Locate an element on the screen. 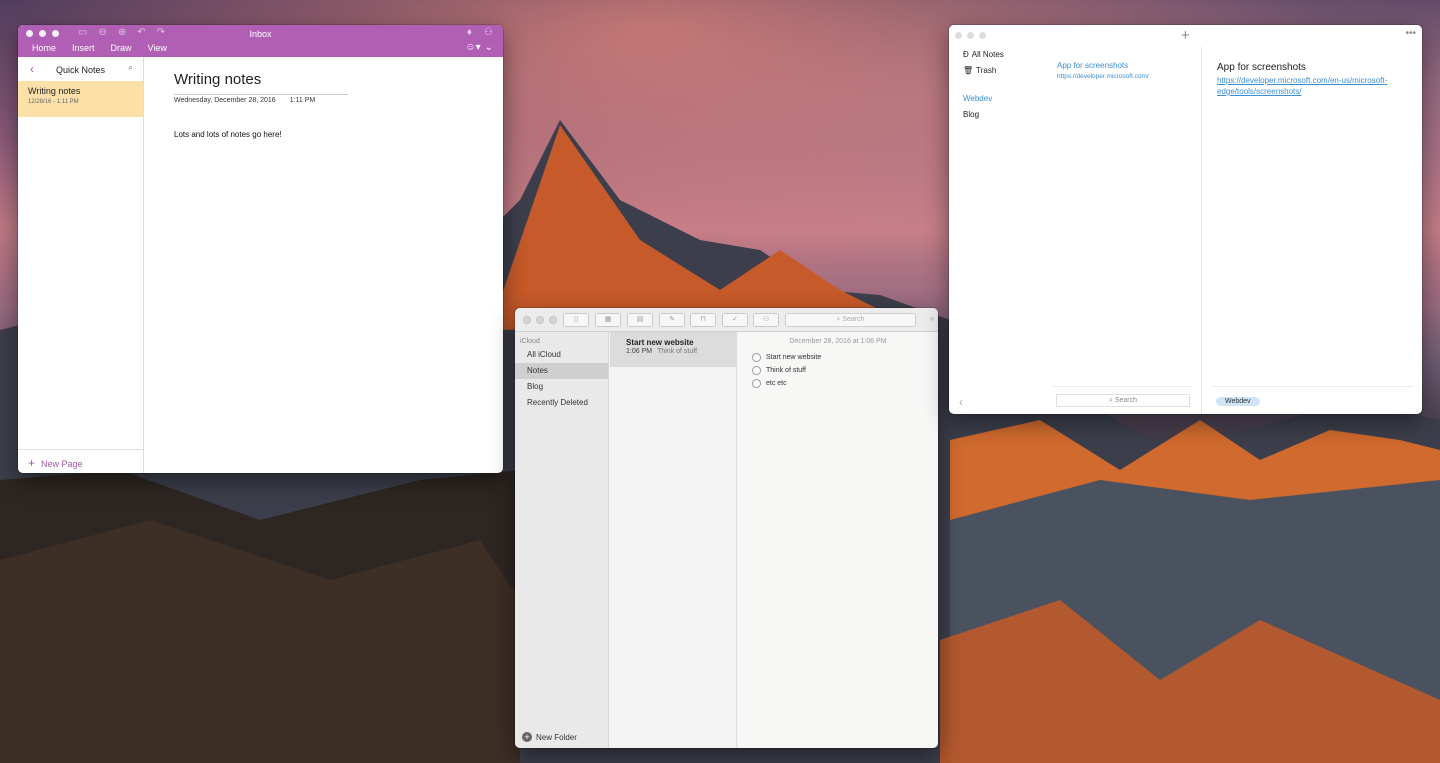 This screenshot has height=763, width=1440. ribbon-right: ☺▾ ⌄ is located at coordinates (479, 47).